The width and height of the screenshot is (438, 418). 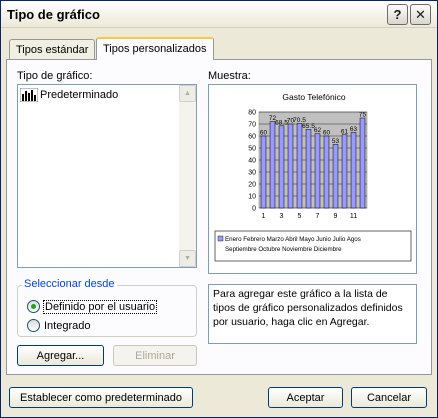 I want to click on legend-line-2: Septiembre Octubre Noviembre Diciembre, so click(x=283, y=249).